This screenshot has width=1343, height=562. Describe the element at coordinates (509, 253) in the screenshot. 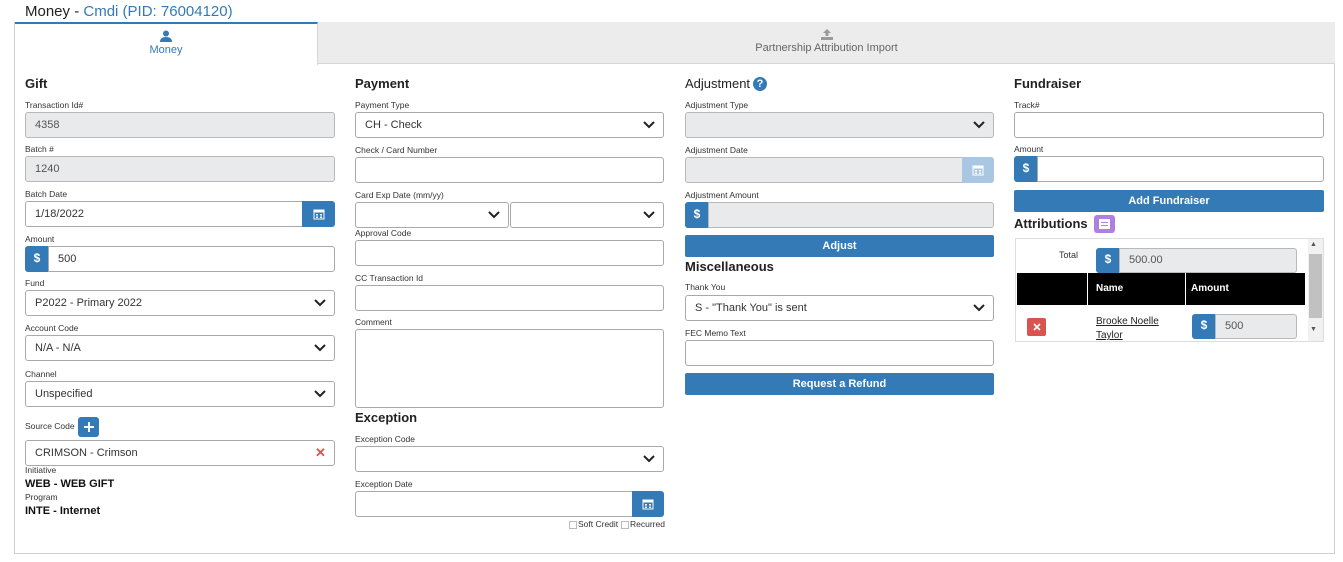

I see `approval-code-input` at that location.